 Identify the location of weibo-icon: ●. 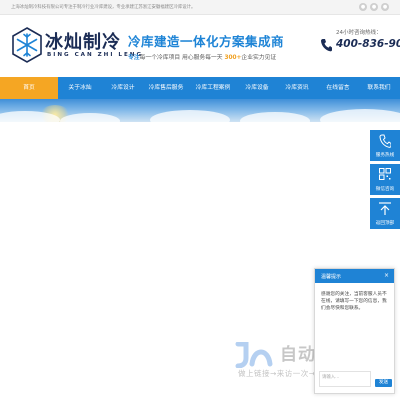
(374, 7).